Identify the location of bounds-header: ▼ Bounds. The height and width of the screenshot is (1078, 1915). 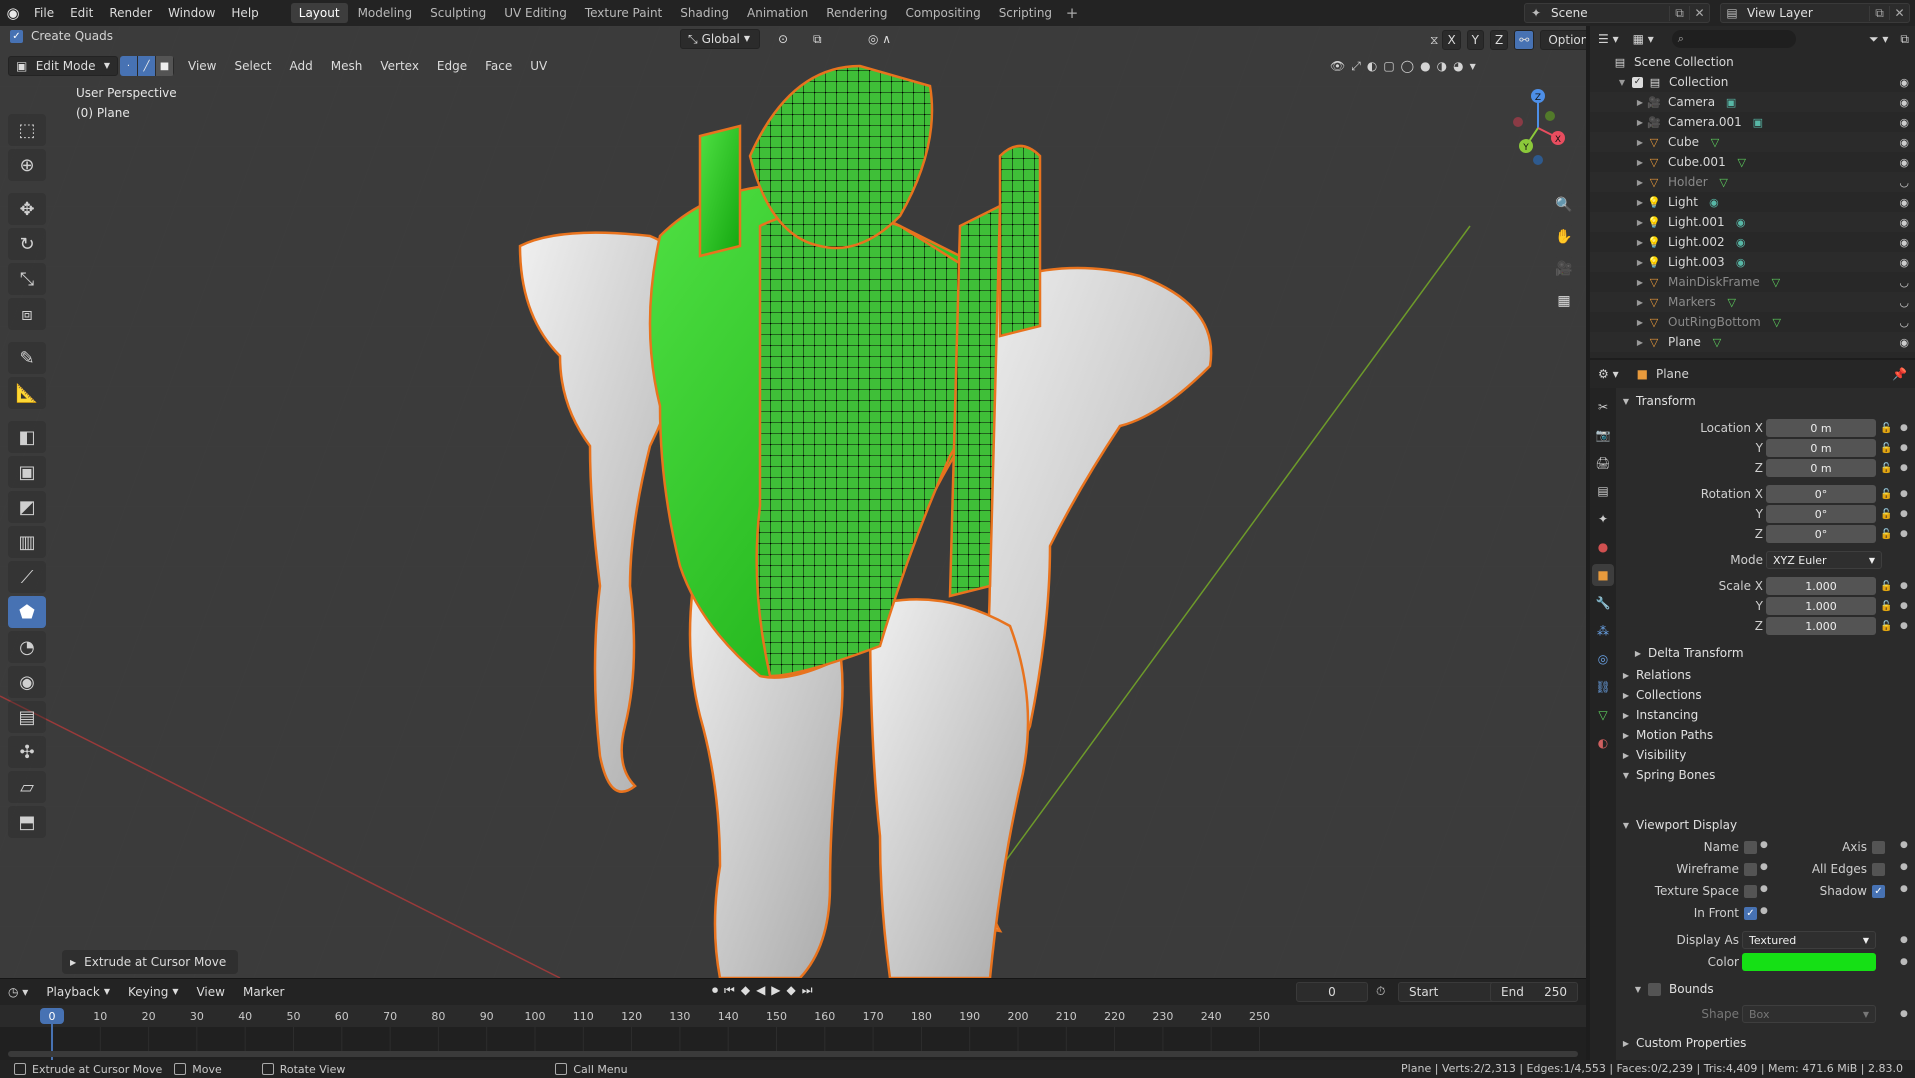
(1765, 989).